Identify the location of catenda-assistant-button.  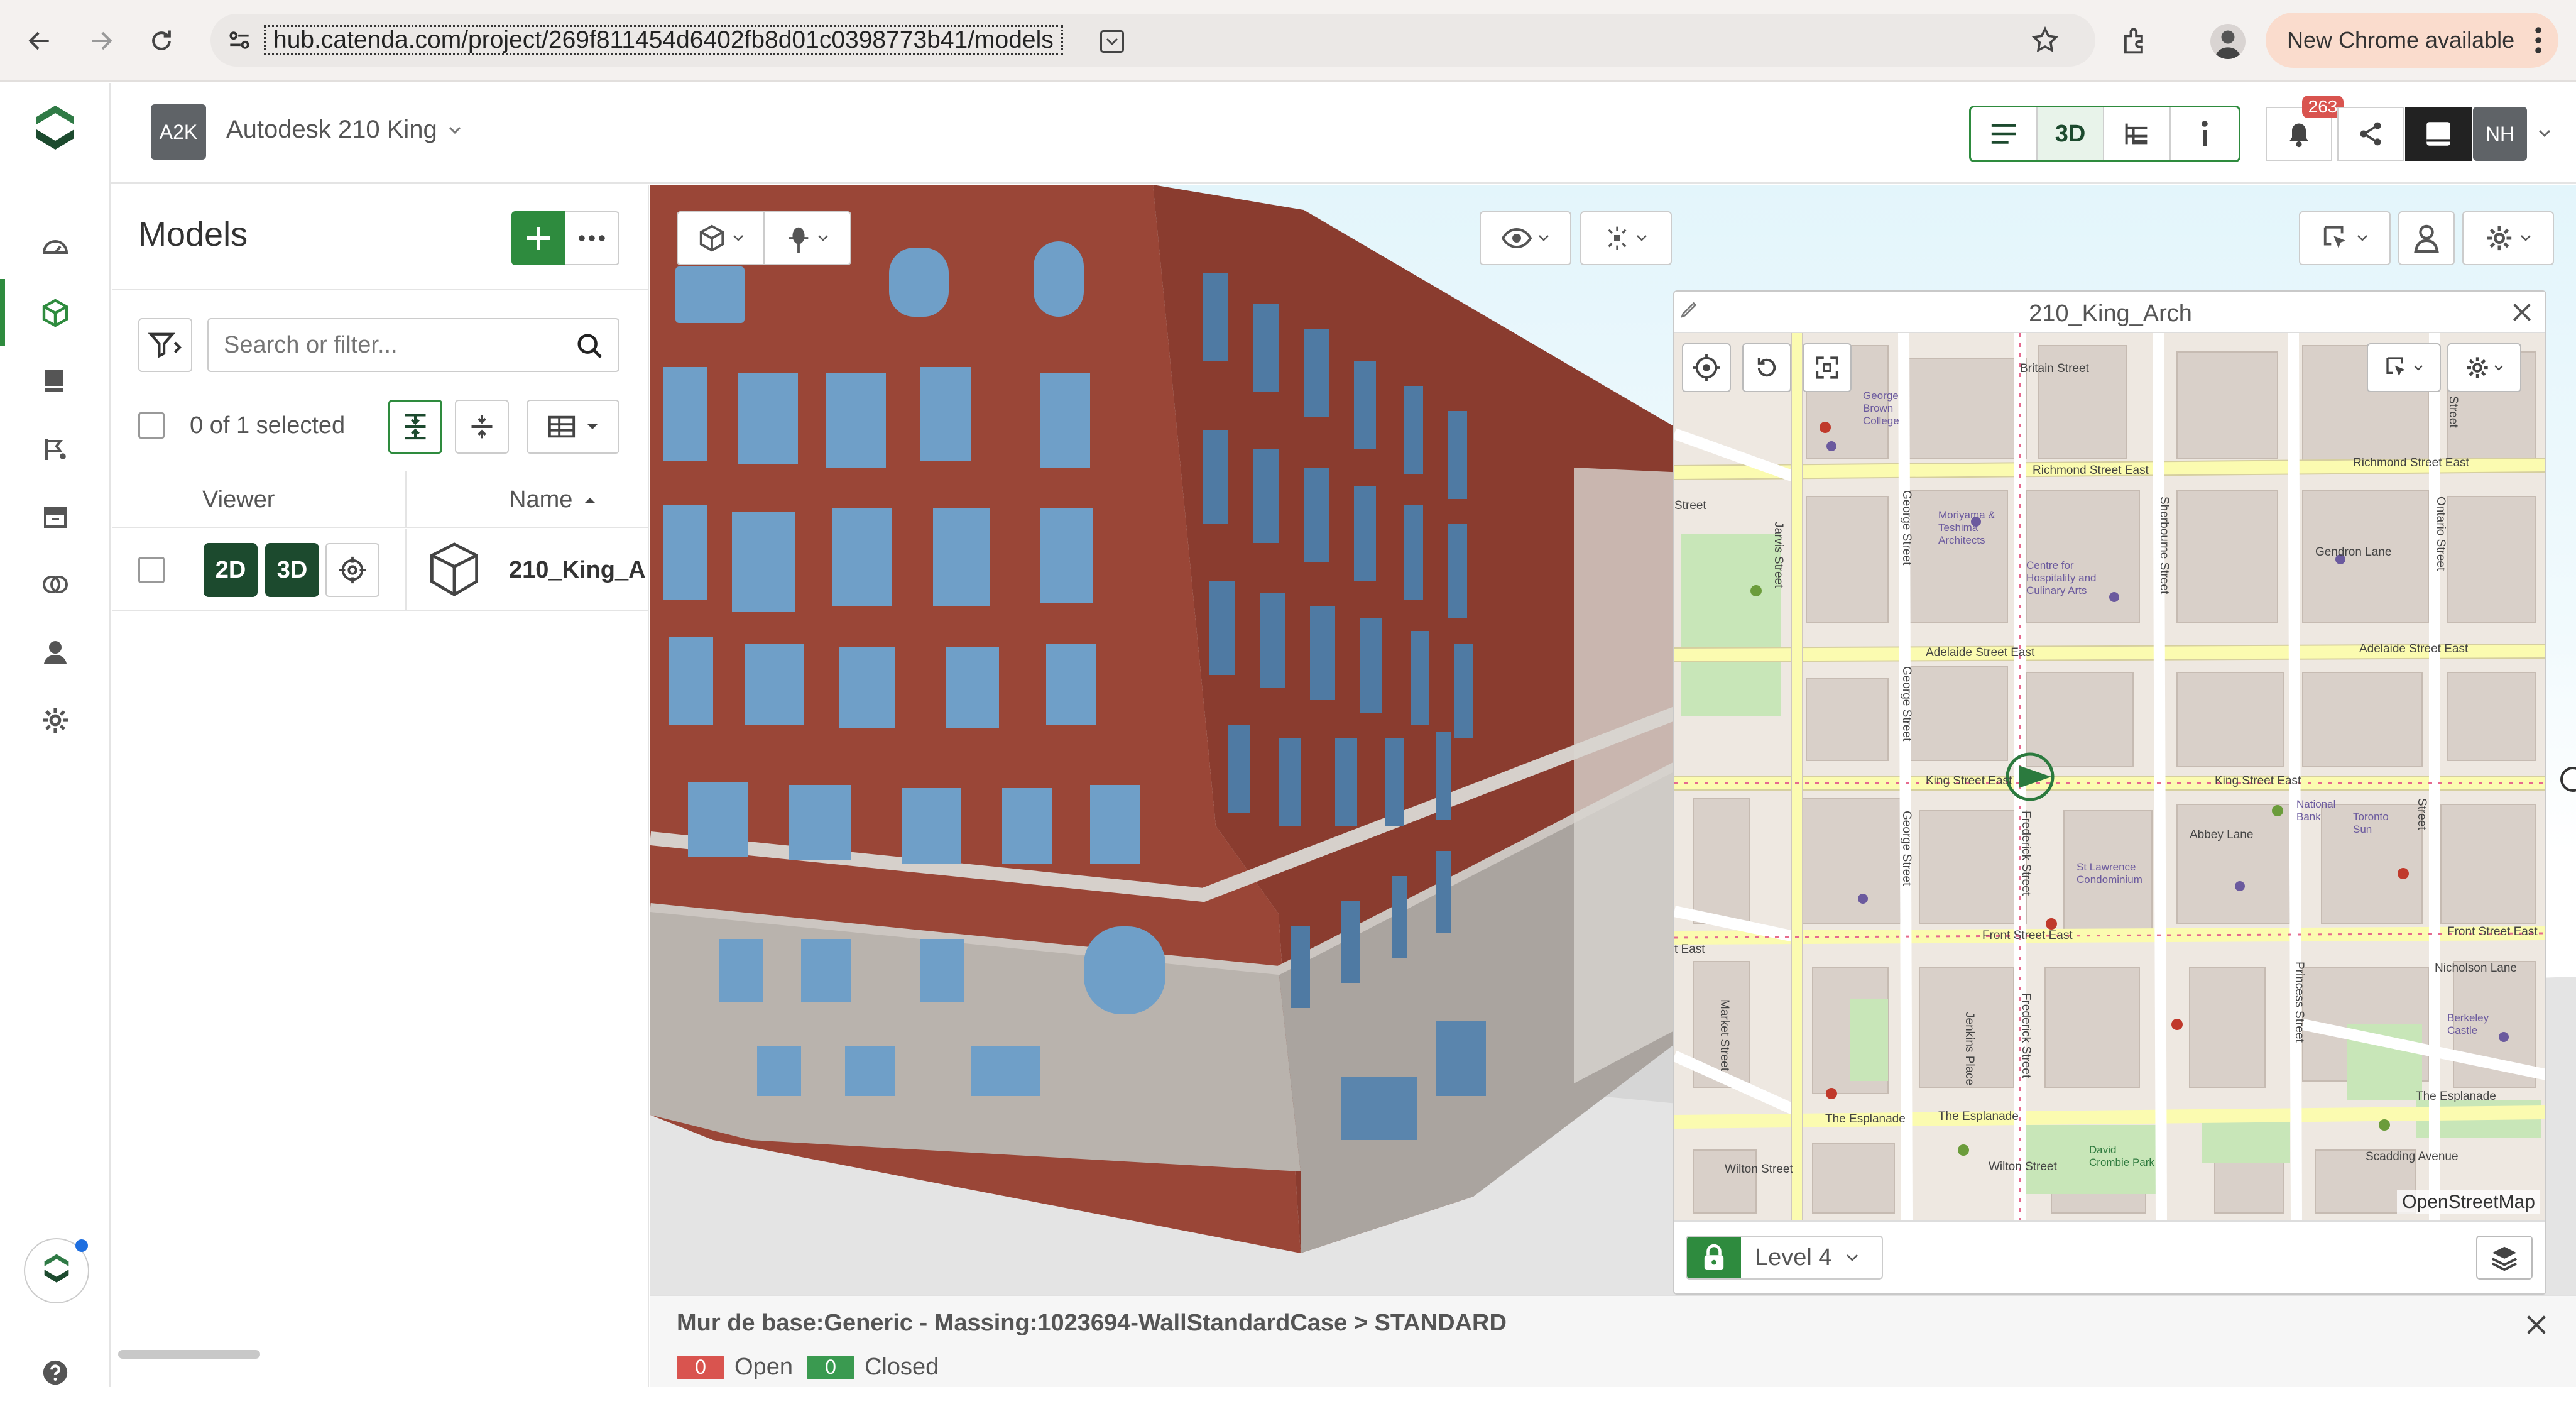
(56, 1270).